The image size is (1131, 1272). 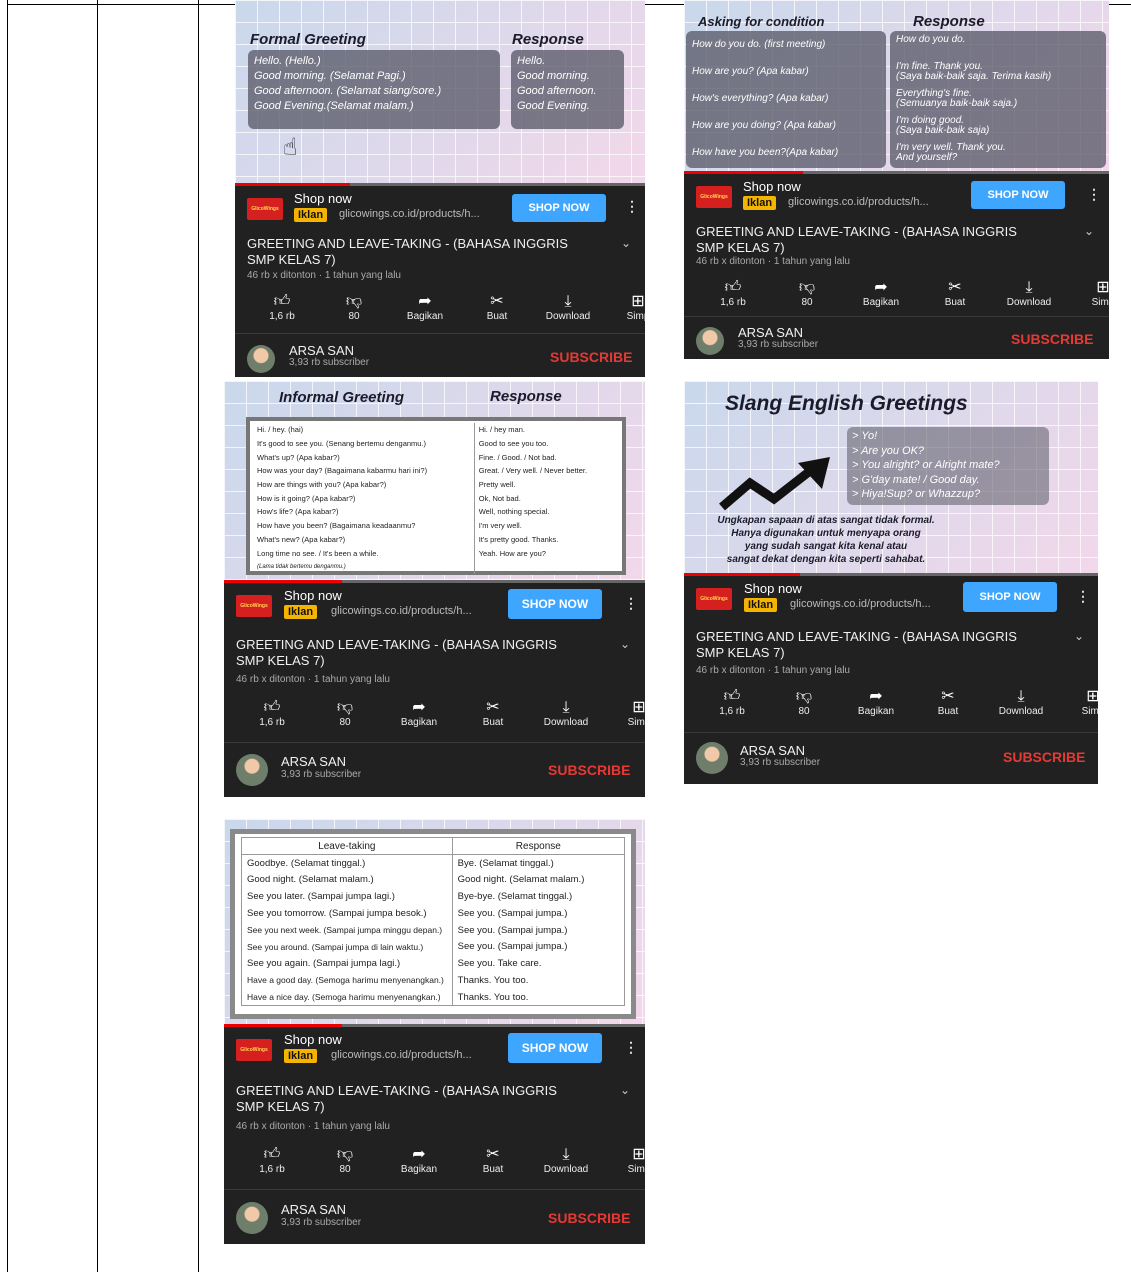 What do you see at coordinates (345, 706) in the screenshot?
I see `thumbs-down-icon: 👎︎` at bounding box center [345, 706].